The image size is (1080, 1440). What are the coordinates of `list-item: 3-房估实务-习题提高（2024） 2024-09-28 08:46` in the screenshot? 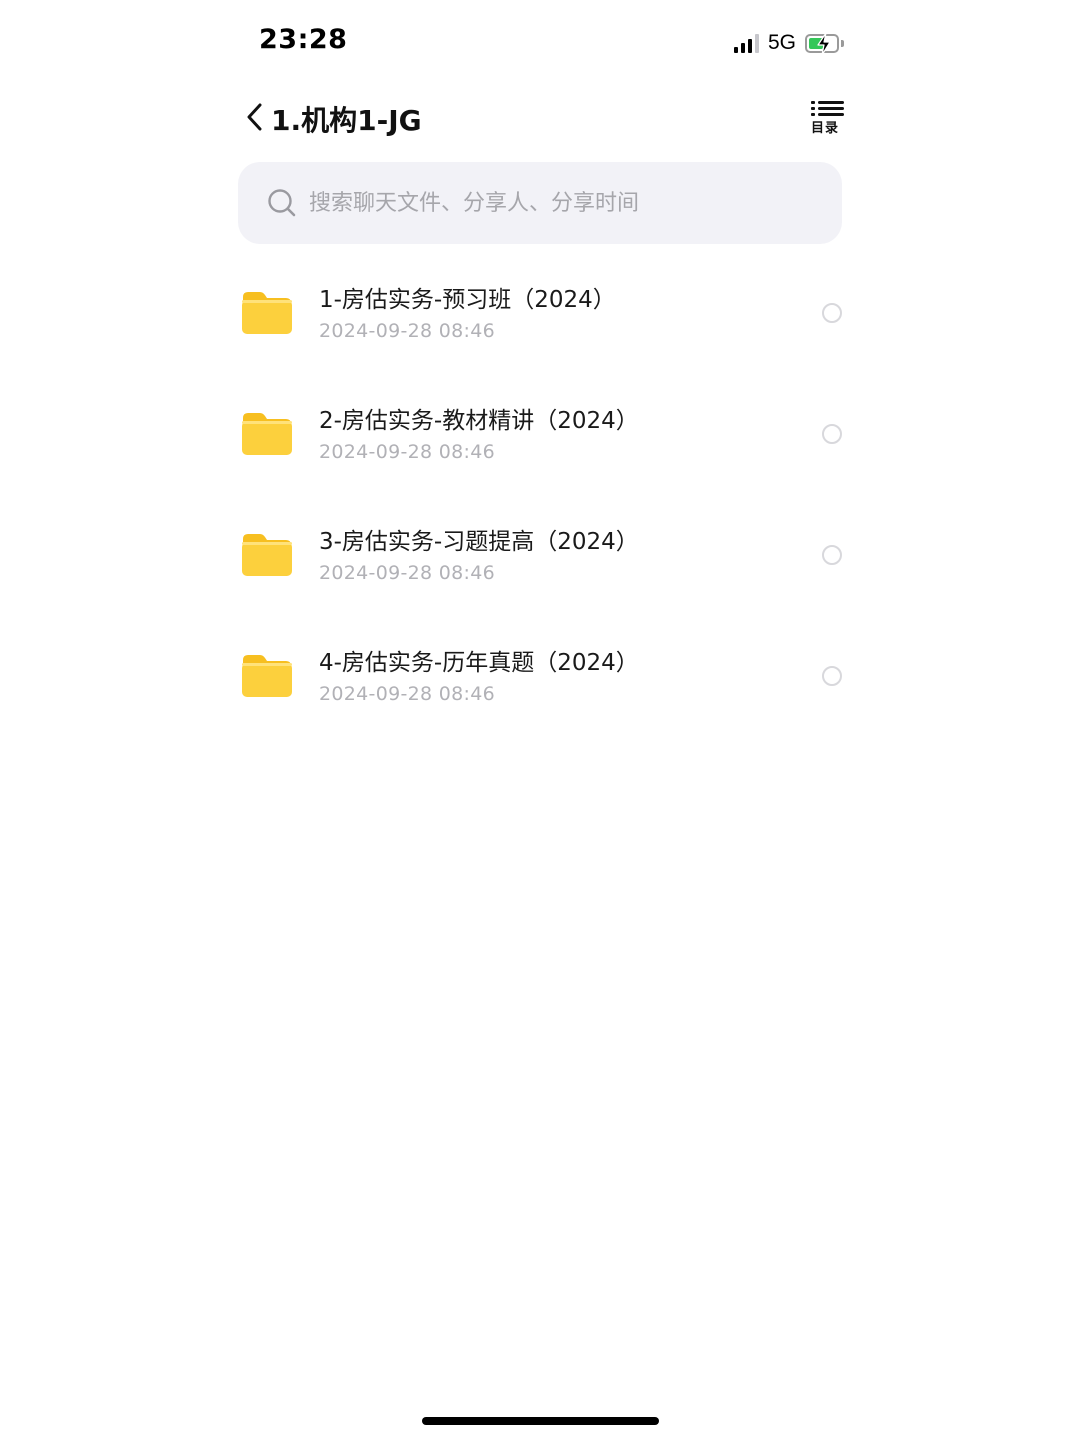 It's located at (544, 554).